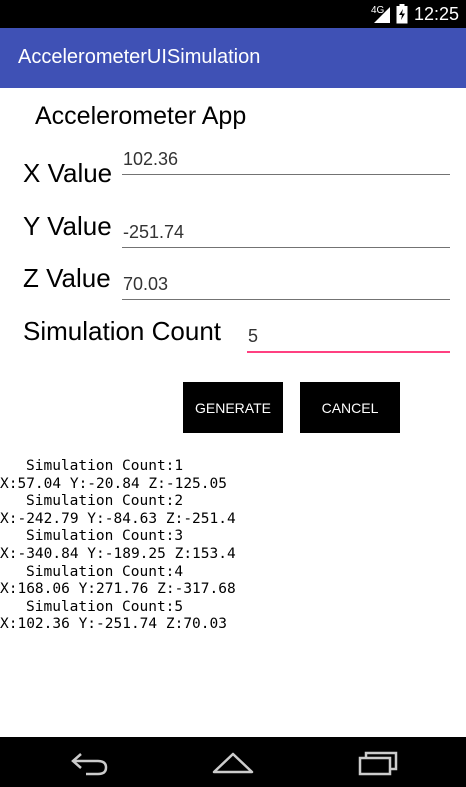 This screenshot has height=787, width=466. What do you see at coordinates (141, 116) in the screenshot?
I see `page-heading: Accelerometer App` at bounding box center [141, 116].